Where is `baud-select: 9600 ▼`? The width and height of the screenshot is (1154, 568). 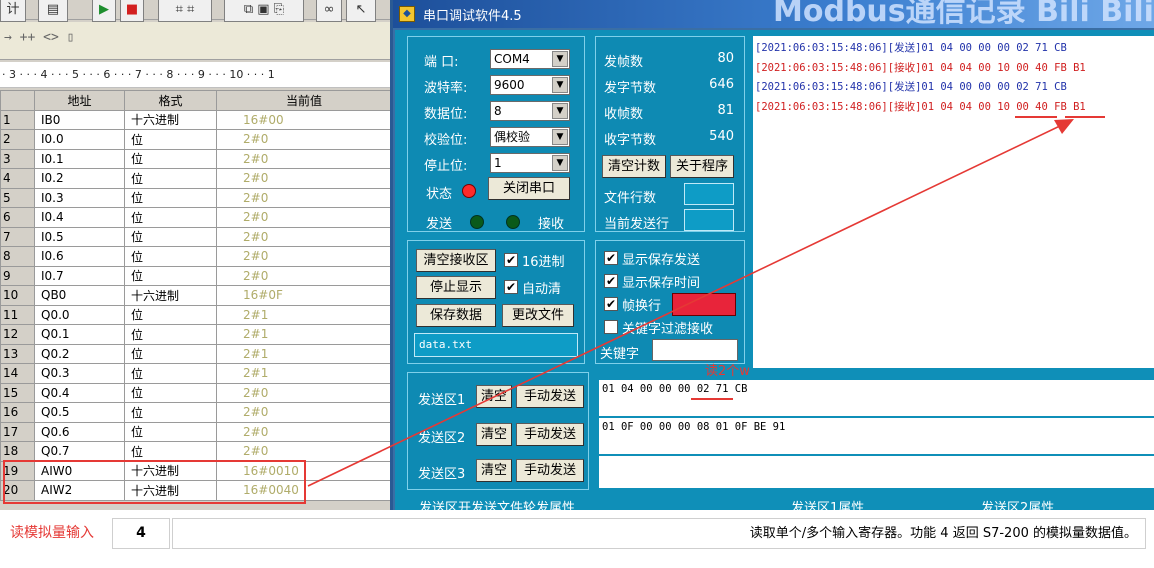
baud-select: 9600 ▼ is located at coordinates (530, 85).